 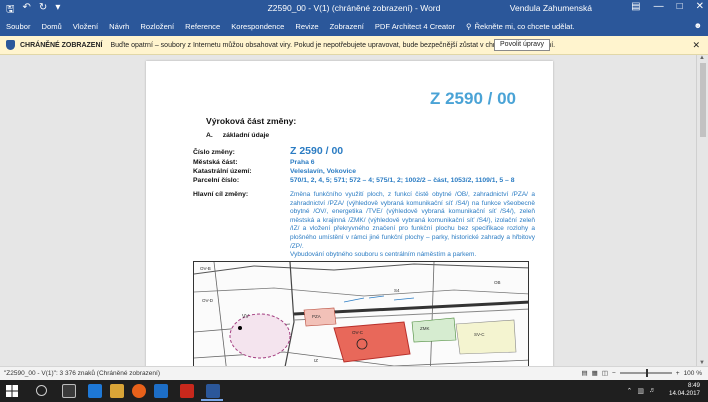 What do you see at coordinates (425, 328) in the screenshot?
I see `map-label-4: ZMK` at bounding box center [425, 328].